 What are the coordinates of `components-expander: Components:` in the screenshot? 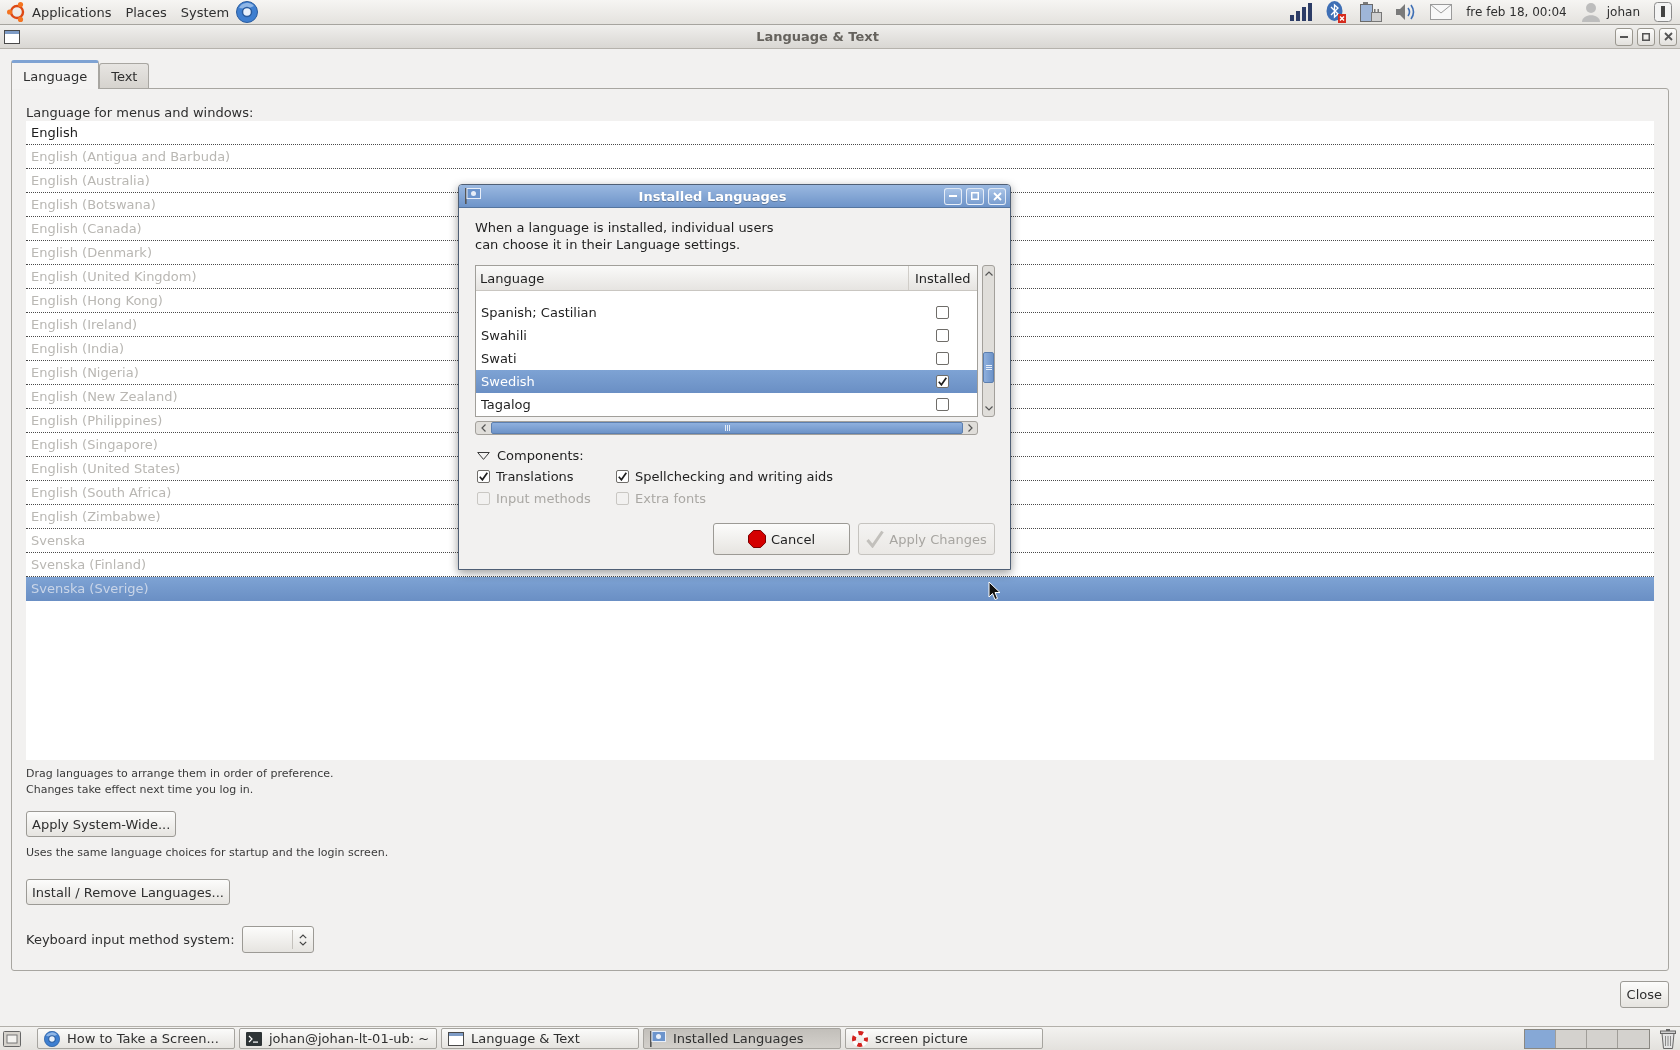 It's located at (529, 455).